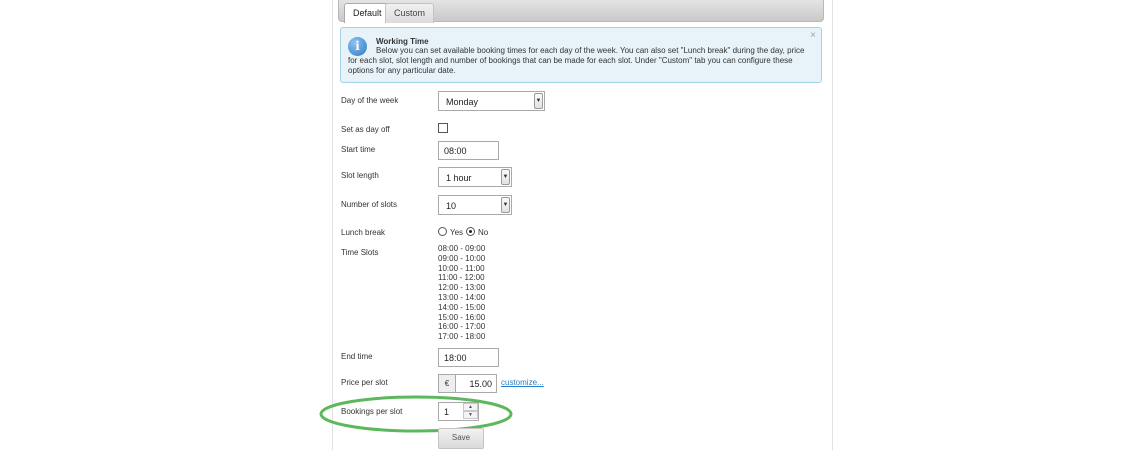 This screenshot has width=1140, height=450. I want to click on tab-bar: Default Custom, so click(581, 11).